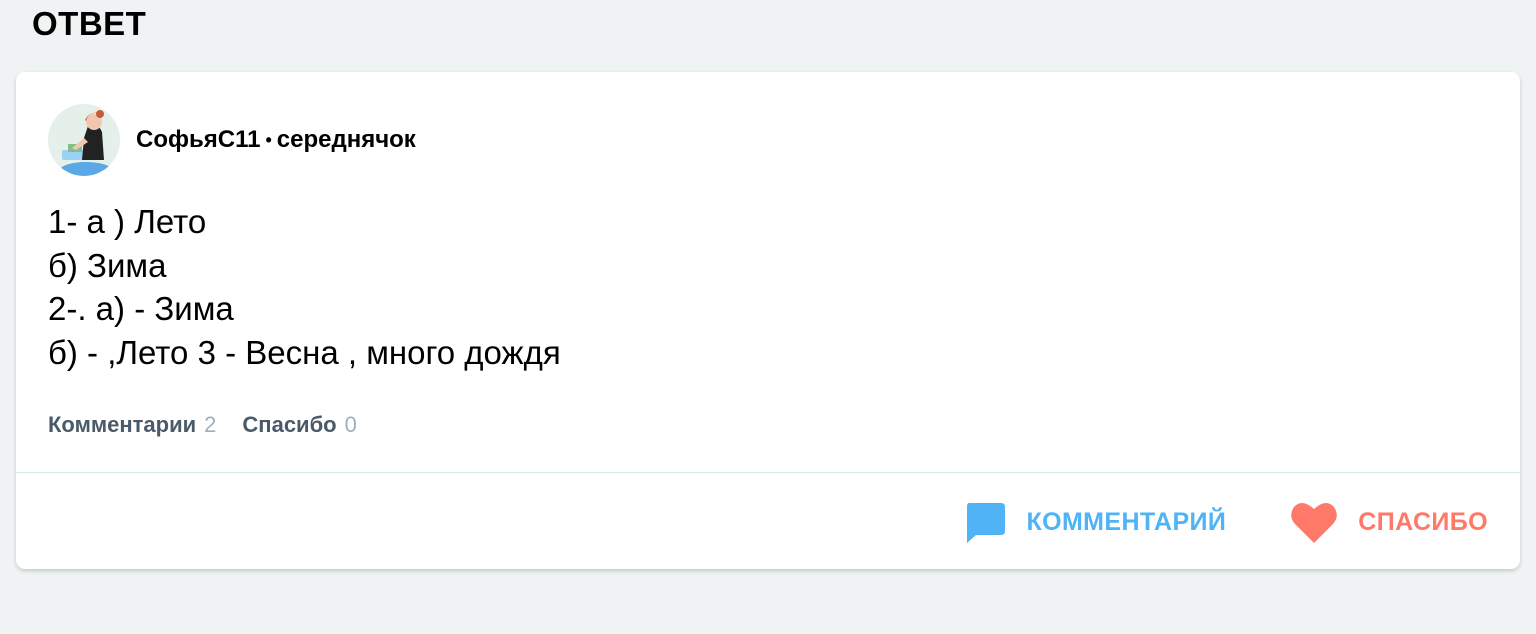 The image size is (1536, 634). What do you see at coordinates (1314, 522) in the screenshot?
I see `heart-icon` at bounding box center [1314, 522].